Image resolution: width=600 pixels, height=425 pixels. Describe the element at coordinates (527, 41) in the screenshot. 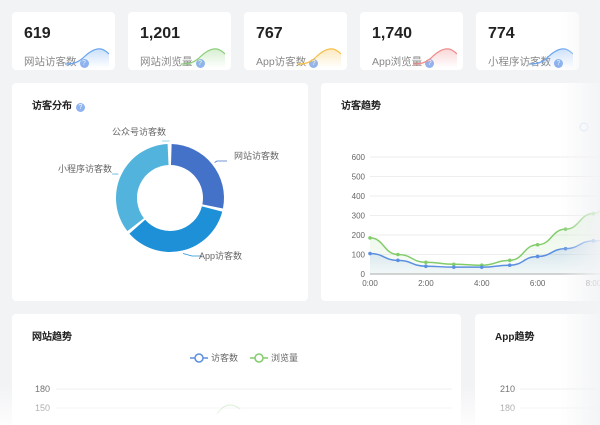

I see `stat-card: 774 小程序访客数?` at that location.